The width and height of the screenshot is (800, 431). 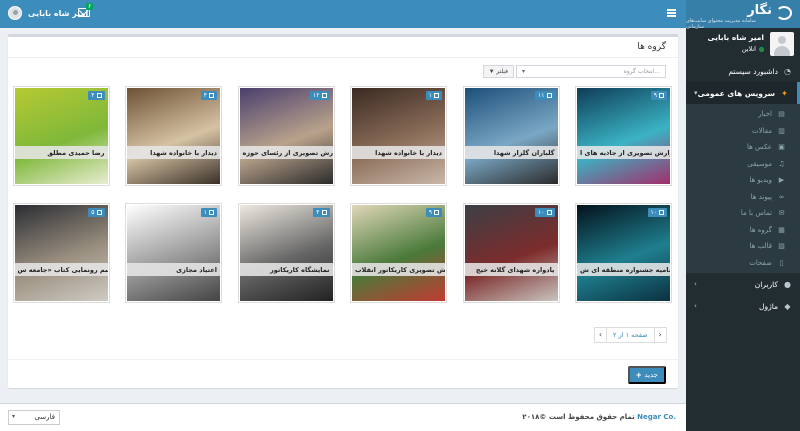 I want to click on sidebar-item-public-services: ▾ سرویس های عمومی ✦, so click(x=743, y=93).